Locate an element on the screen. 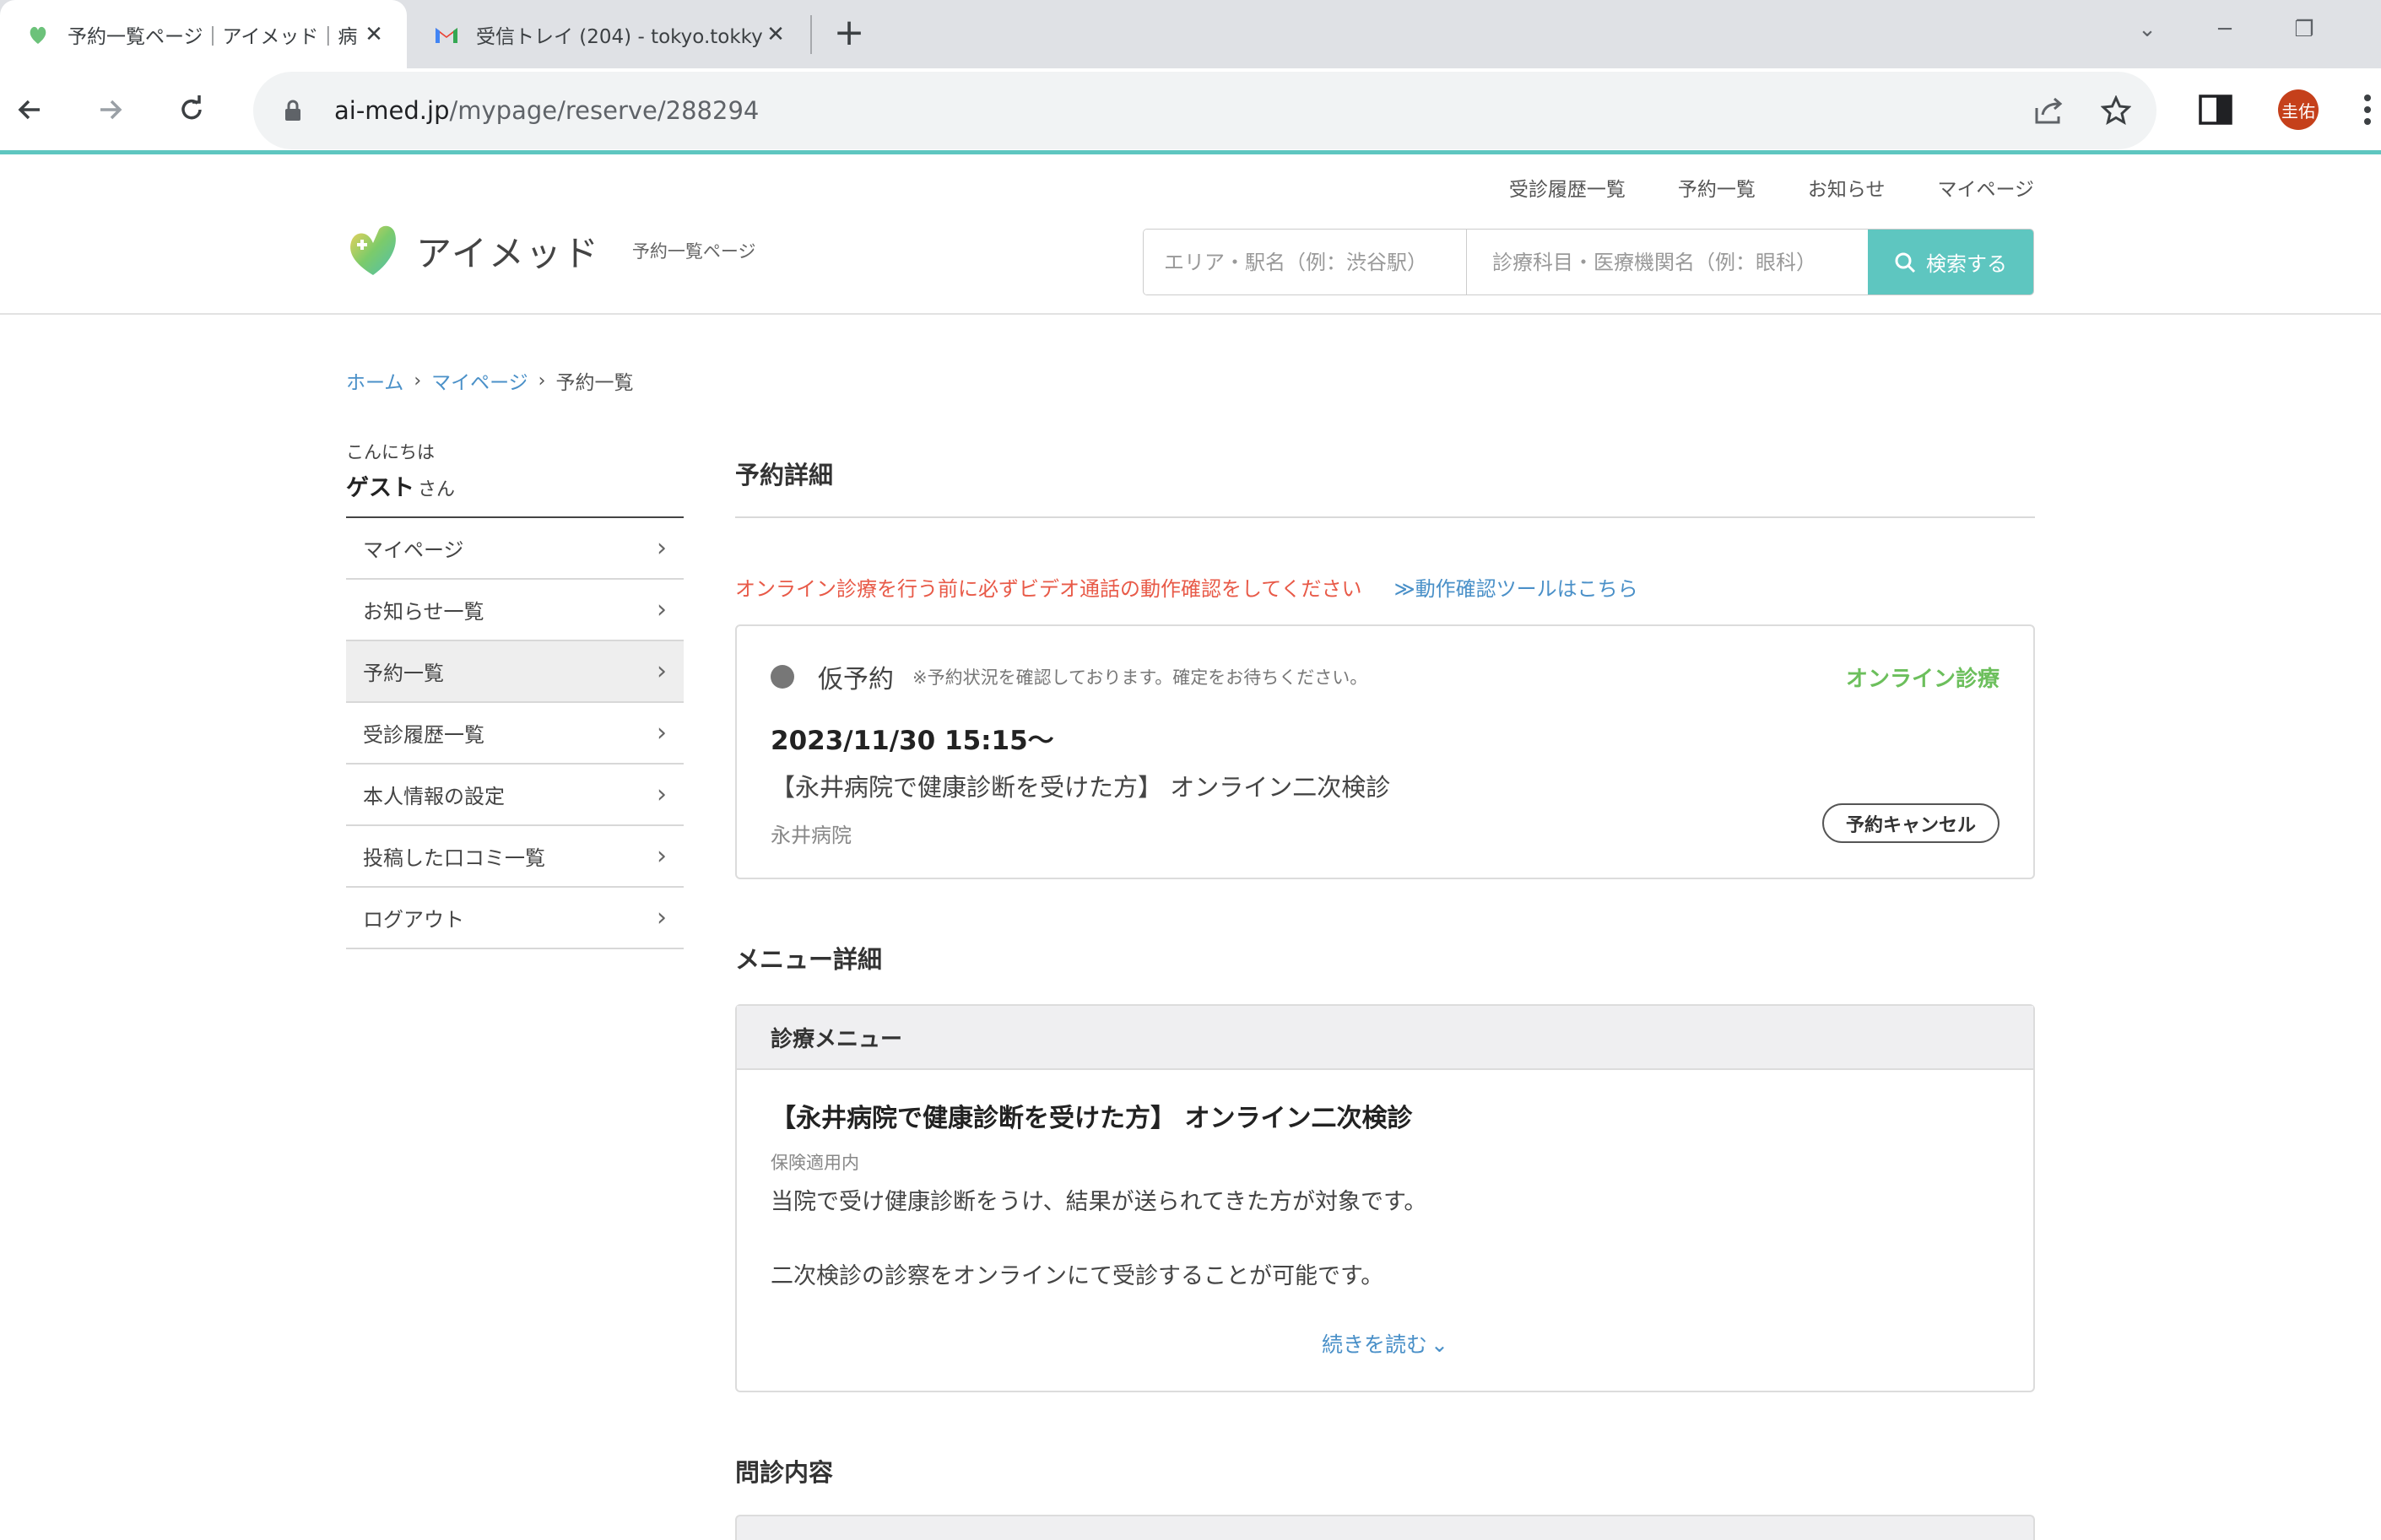 This screenshot has height=1540, width=2381. sidebar-item-news: お知らせ一覧 › is located at coordinates (515, 610).